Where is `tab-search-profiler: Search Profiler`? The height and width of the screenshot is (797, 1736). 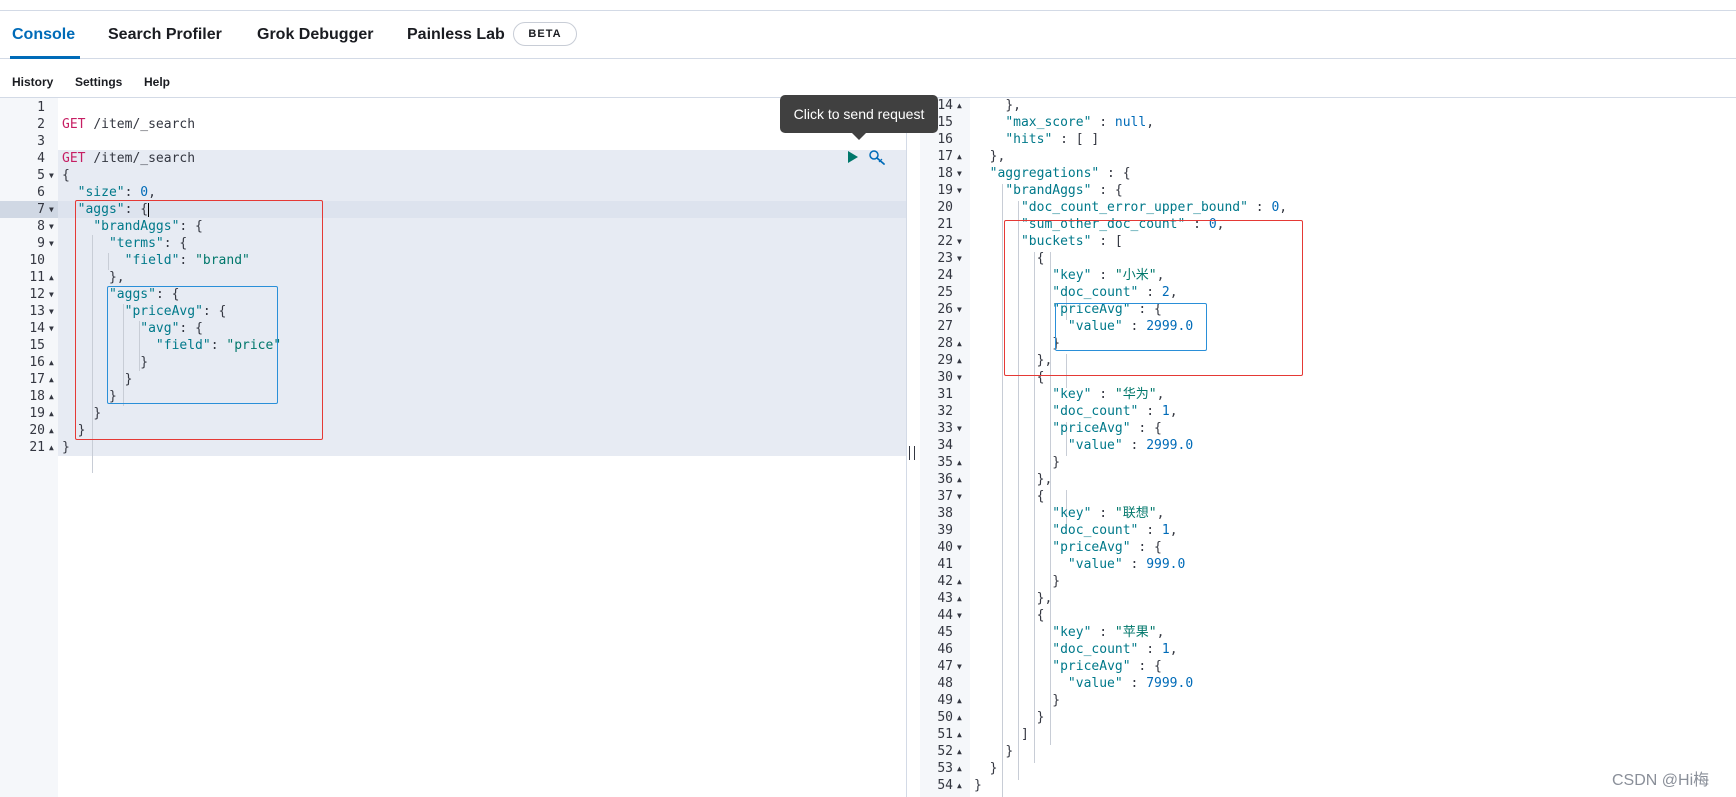 tab-search-profiler: Search Profiler is located at coordinates (165, 35).